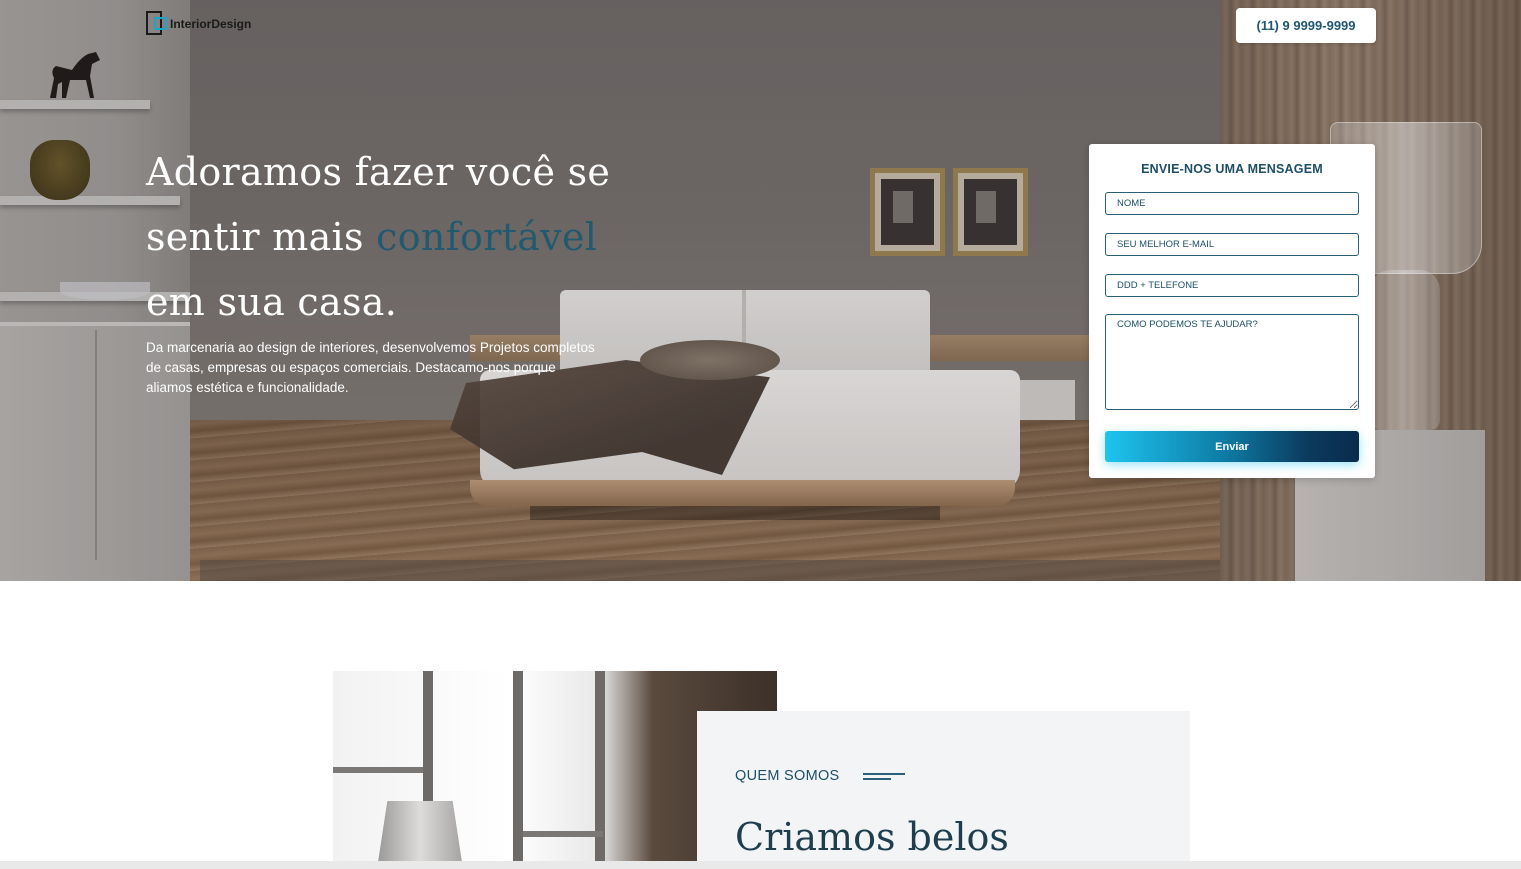  Describe the element at coordinates (272, 302) in the screenshot. I see `hero-headline-line3: em sua casa.` at that location.